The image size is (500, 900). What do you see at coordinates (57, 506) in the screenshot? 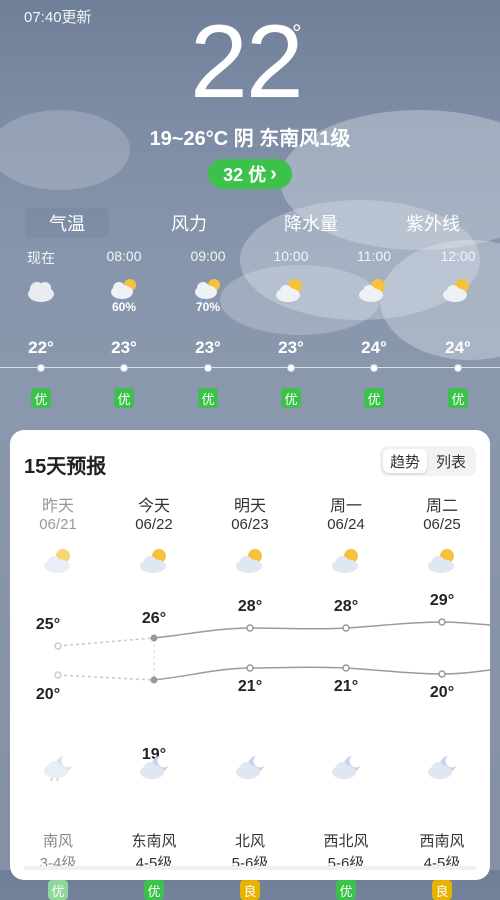
I see `day-name: 昨天` at bounding box center [57, 506].